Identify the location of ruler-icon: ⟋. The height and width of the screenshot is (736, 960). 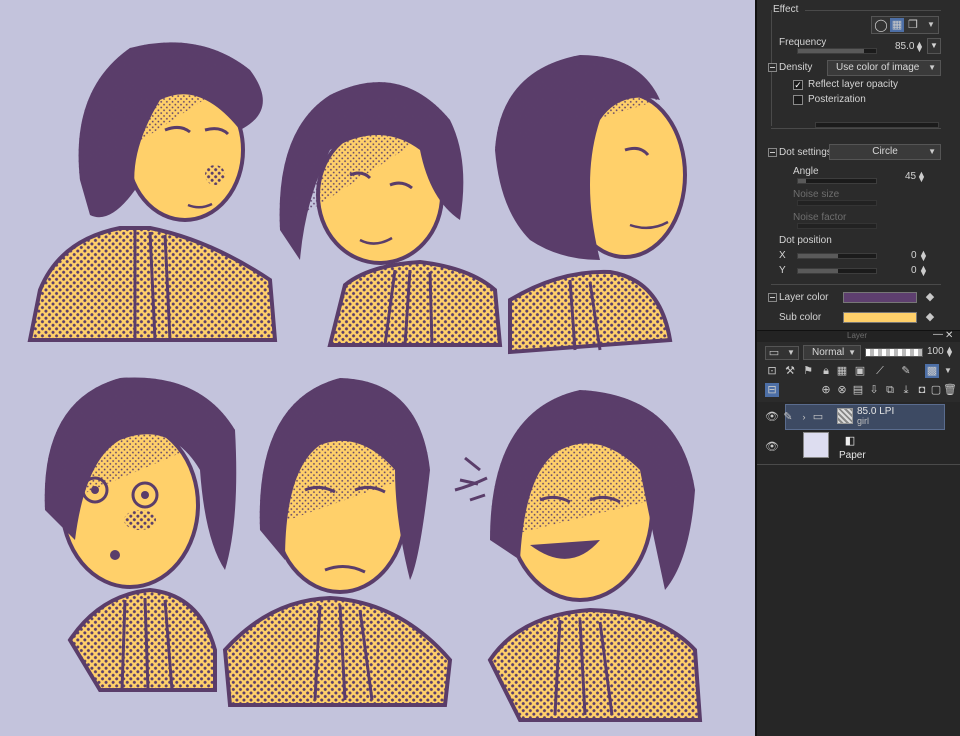
(880, 371).